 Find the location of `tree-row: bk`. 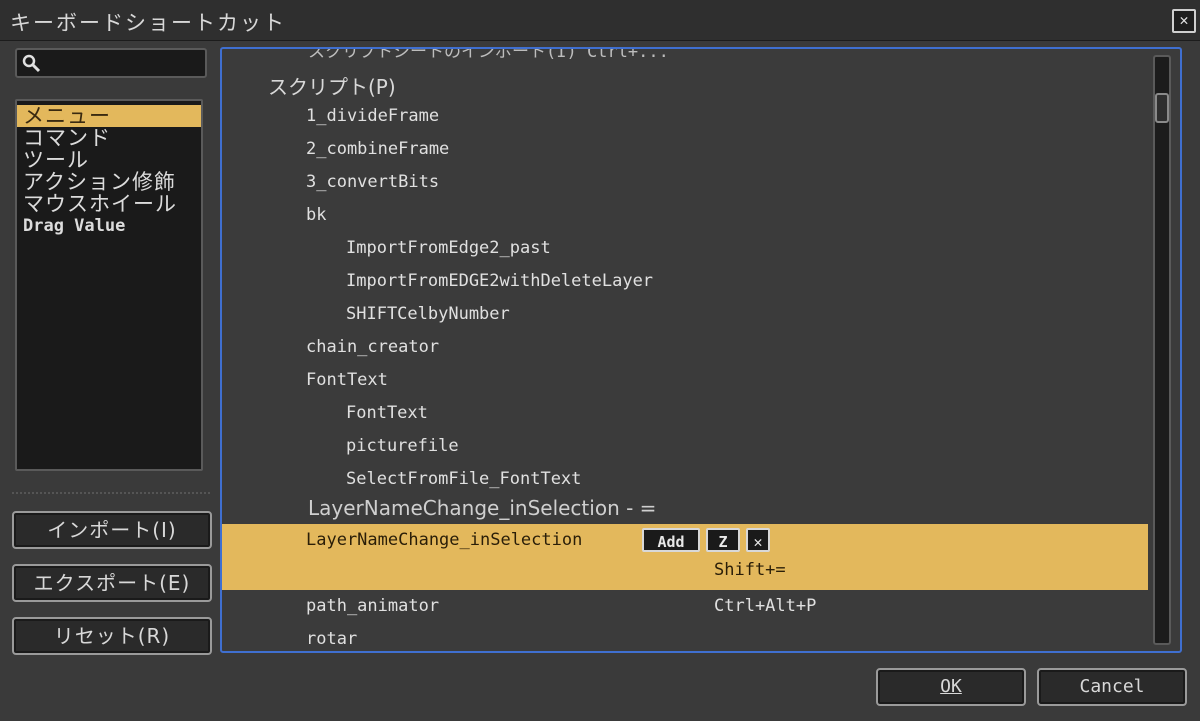

tree-row: bk is located at coordinates (685, 215).